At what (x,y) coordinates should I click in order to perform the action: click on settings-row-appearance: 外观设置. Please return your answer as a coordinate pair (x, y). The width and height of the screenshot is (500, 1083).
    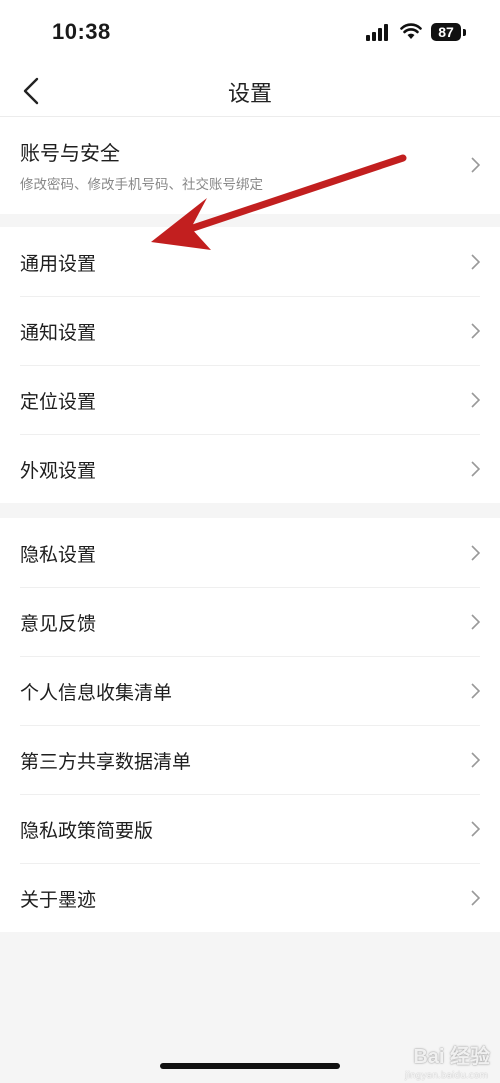
    Looking at the image, I should click on (250, 468).